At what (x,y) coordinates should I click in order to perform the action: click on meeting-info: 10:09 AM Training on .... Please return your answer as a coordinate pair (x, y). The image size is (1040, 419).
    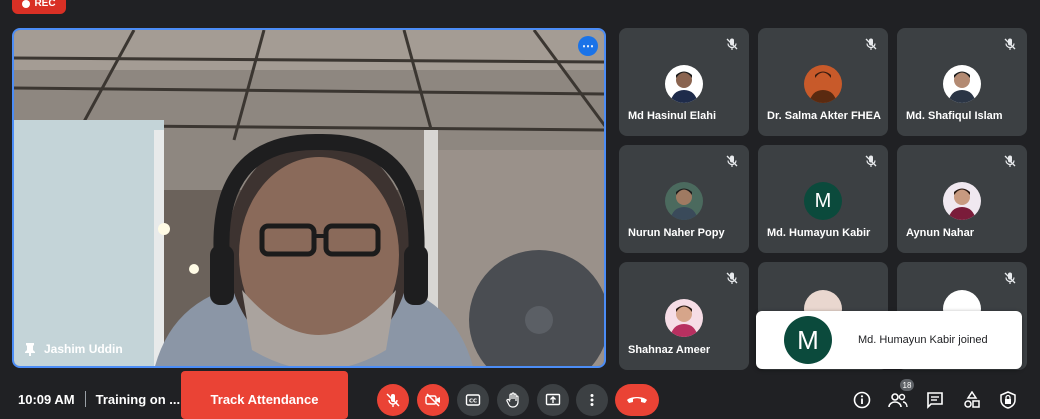
    Looking at the image, I should click on (99, 399).